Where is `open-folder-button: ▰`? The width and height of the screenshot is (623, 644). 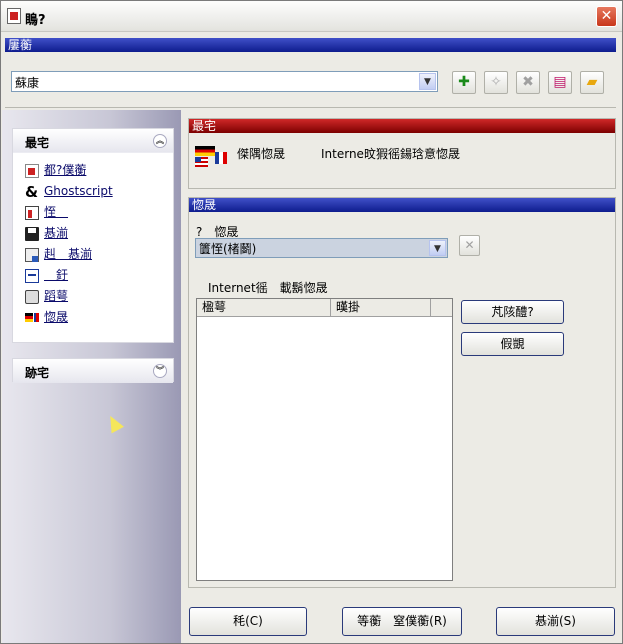
open-folder-button: ▰ is located at coordinates (592, 82).